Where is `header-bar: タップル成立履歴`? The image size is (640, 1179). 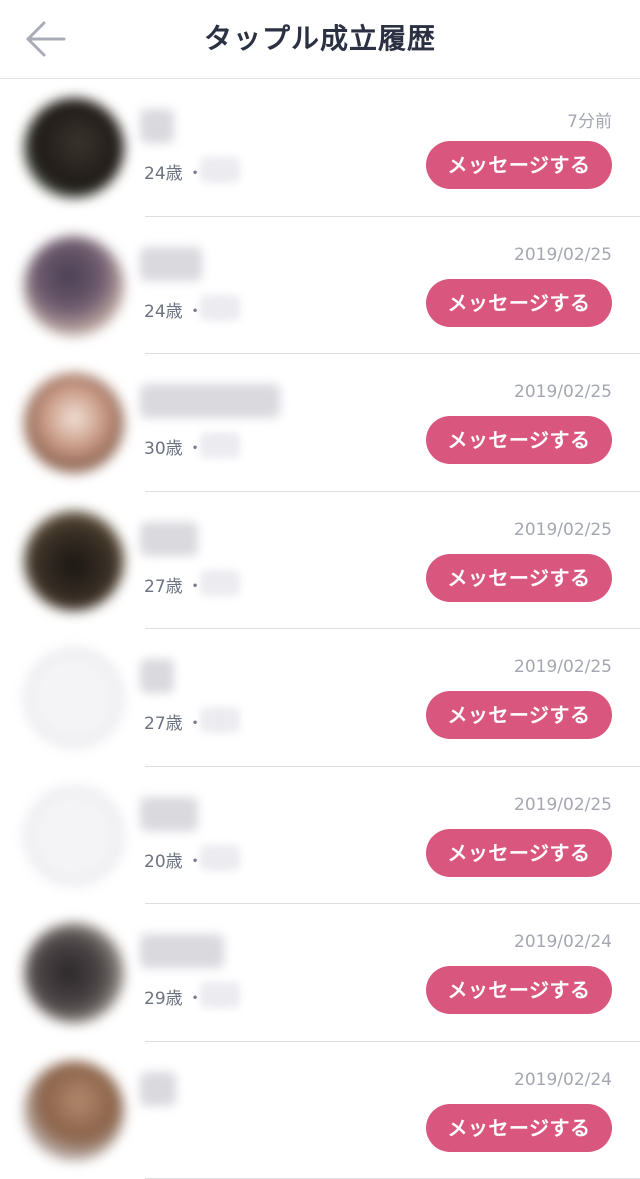
header-bar: タップル成立履歴 is located at coordinates (320, 39).